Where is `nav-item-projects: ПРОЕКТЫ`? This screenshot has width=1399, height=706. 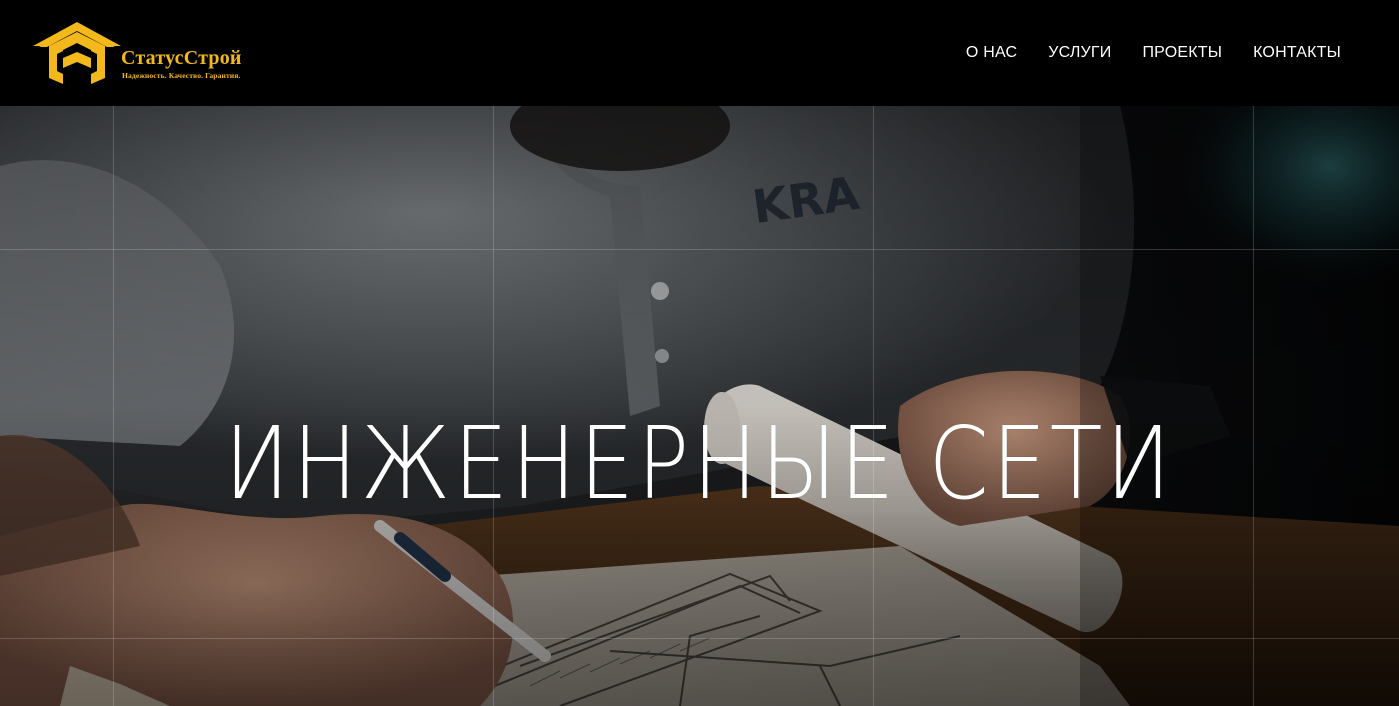 nav-item-projects: ПРОЕКТЫ is located at coordinates (1182, 53).